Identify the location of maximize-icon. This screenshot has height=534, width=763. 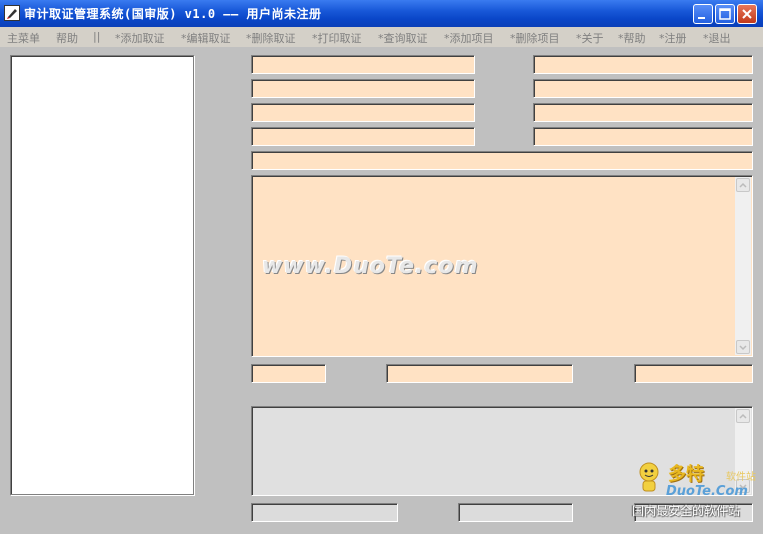
(725, 14).